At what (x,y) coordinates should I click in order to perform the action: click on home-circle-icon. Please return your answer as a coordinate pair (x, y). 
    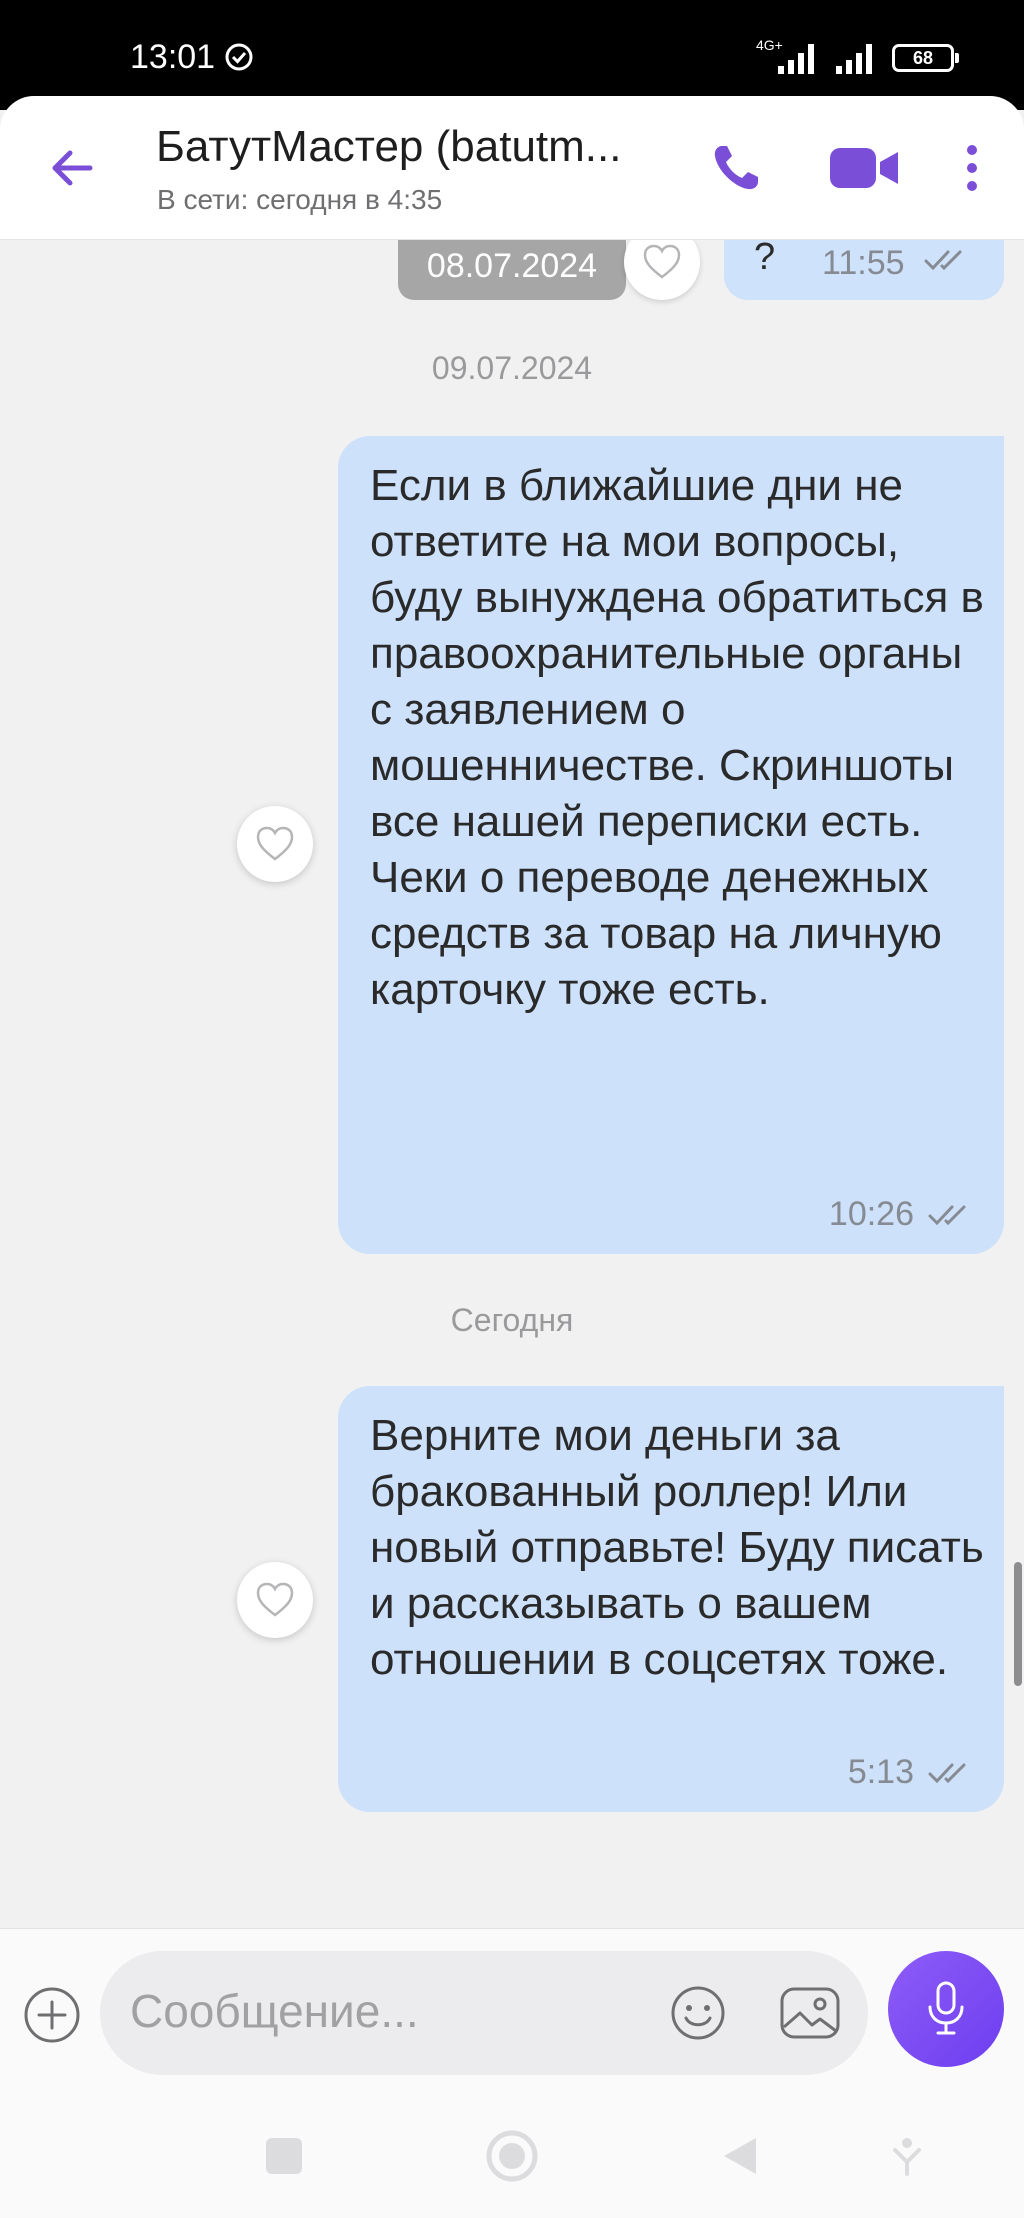
    Looking at the image, I should click on (512, 2156).